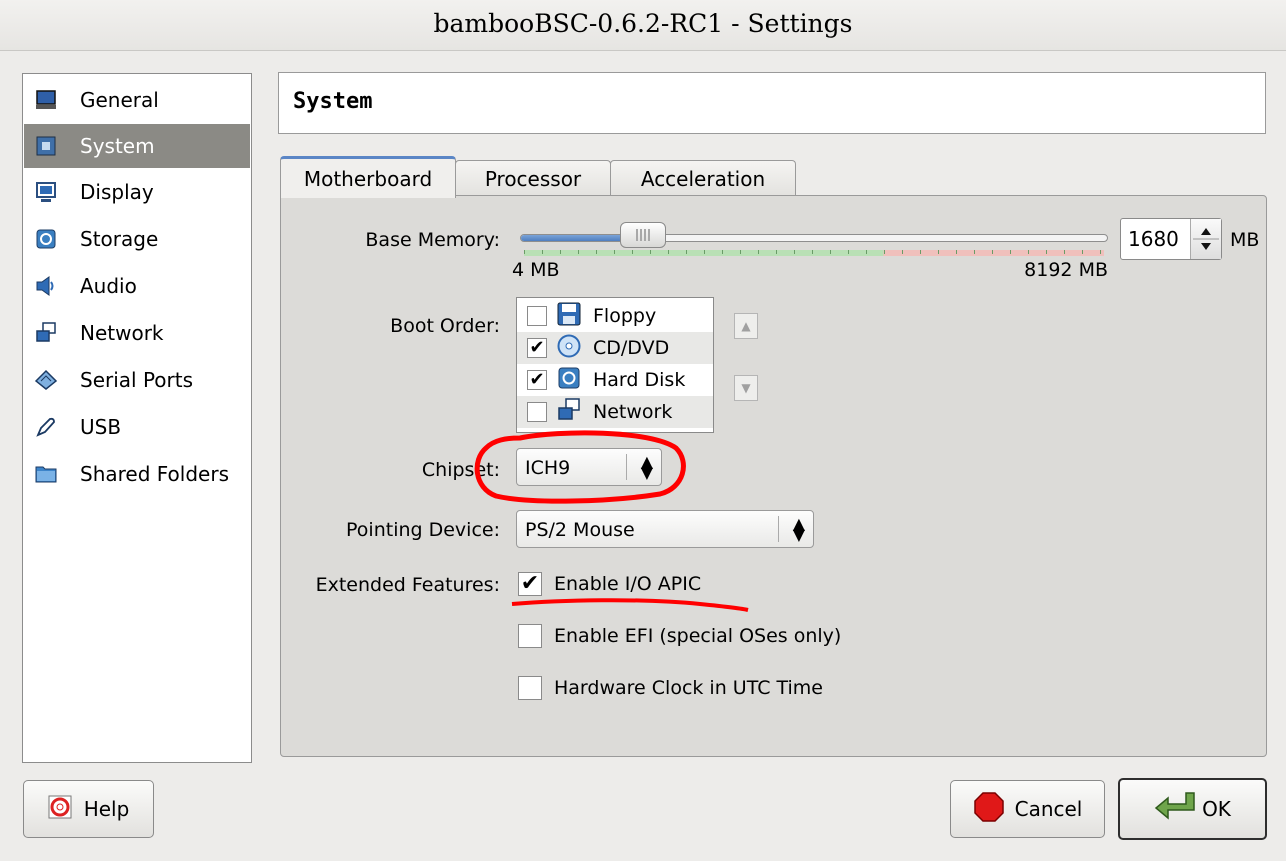  What do you see at coordinates (548, 468) in the screenshot?
I see `chipset-value: ICH9` at bounding box center [548, 468].